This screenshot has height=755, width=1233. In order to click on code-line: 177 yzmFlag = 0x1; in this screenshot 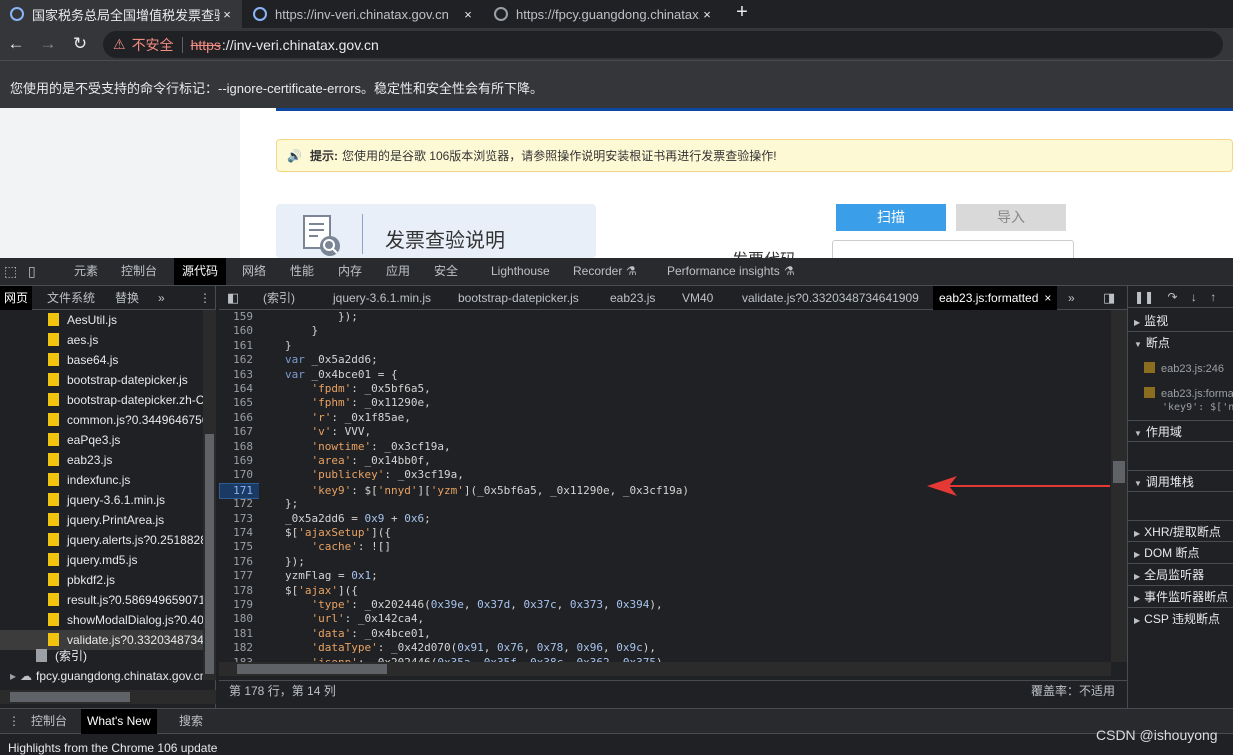, I will do `click(665, 576)`.